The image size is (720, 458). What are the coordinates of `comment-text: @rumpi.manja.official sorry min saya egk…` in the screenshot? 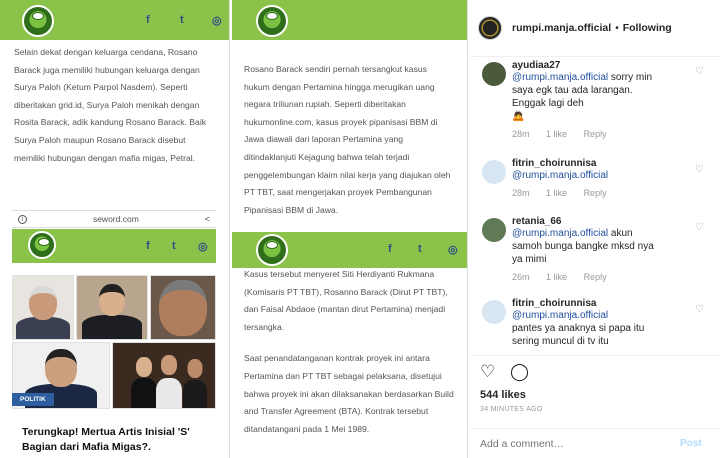 It's located at (587, 97).